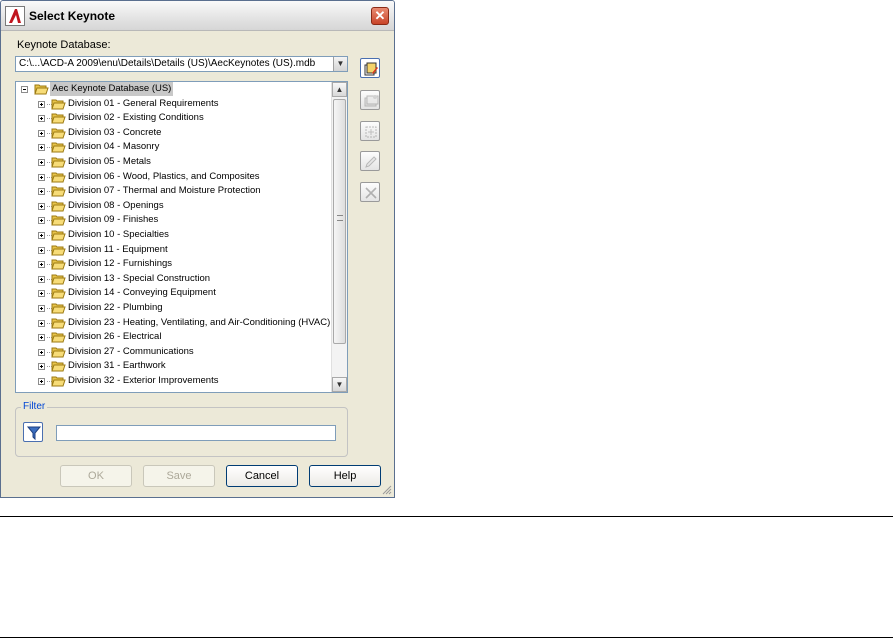  Describe the element at coordinates (142, 293) in the screenshot. I see `tree-item-label: Division 14 - Conveying Equipment` at that location.